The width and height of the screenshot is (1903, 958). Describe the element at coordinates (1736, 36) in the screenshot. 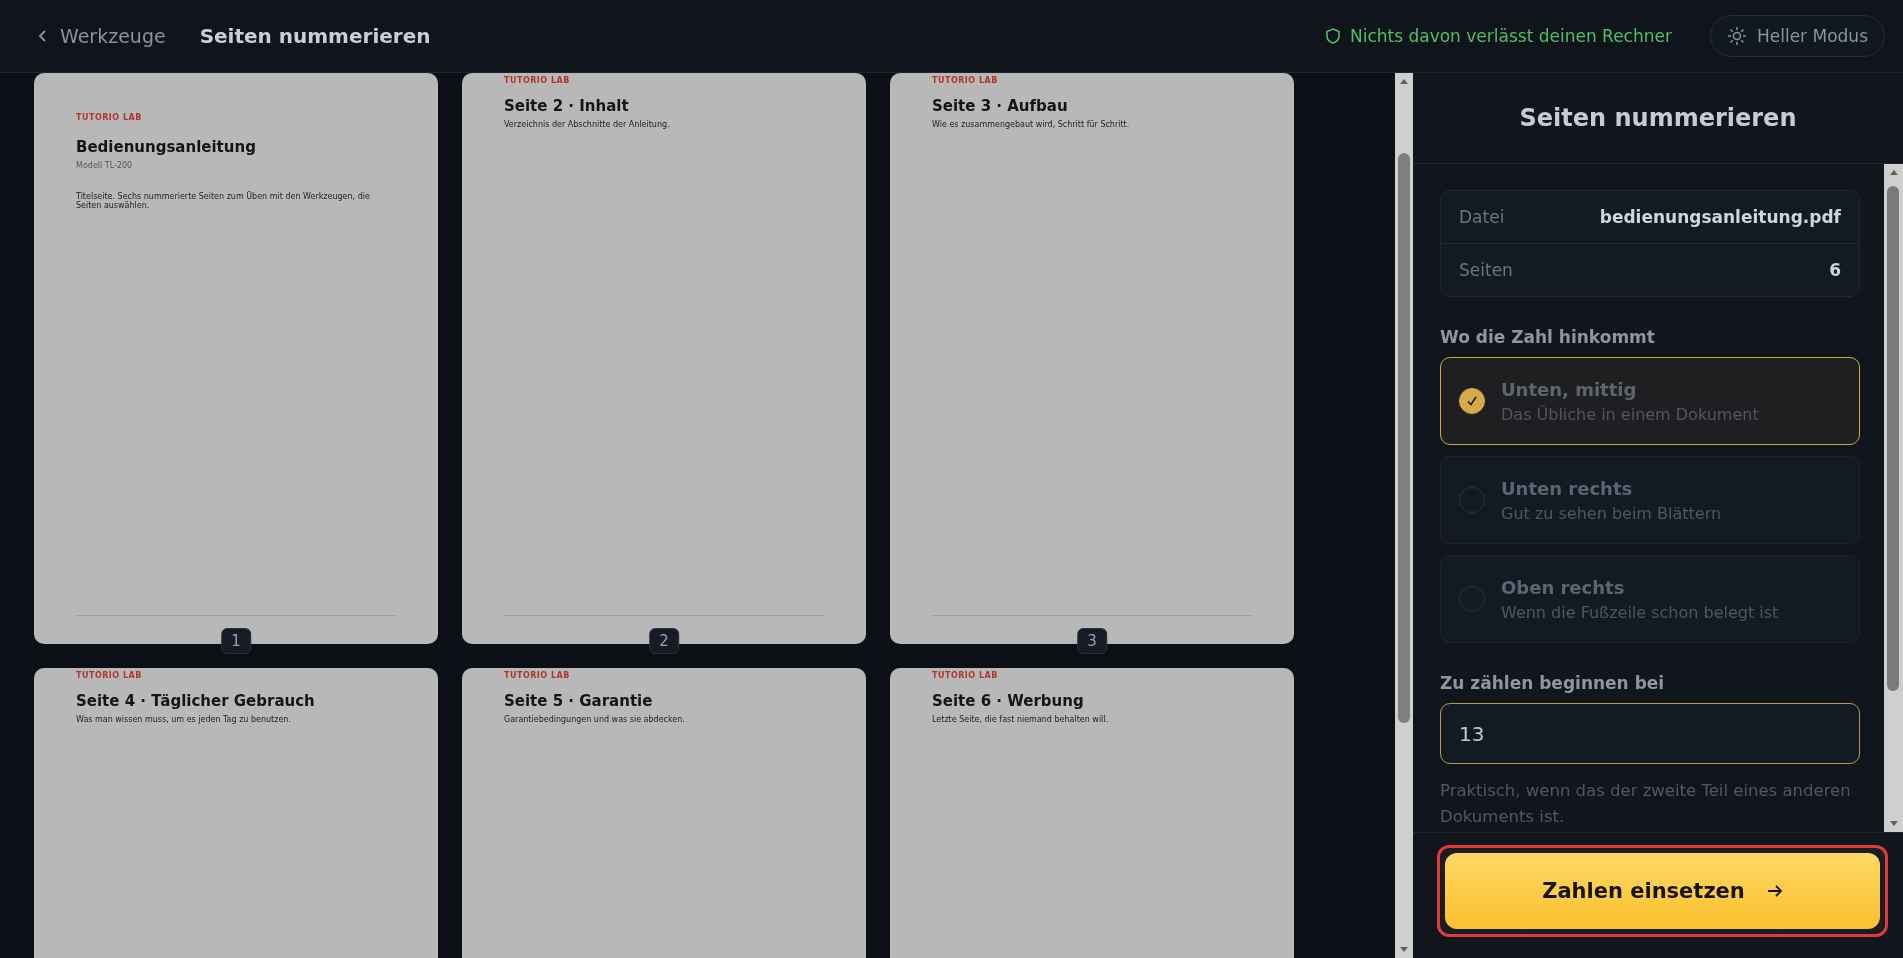

I see `sun-icon` at that location.